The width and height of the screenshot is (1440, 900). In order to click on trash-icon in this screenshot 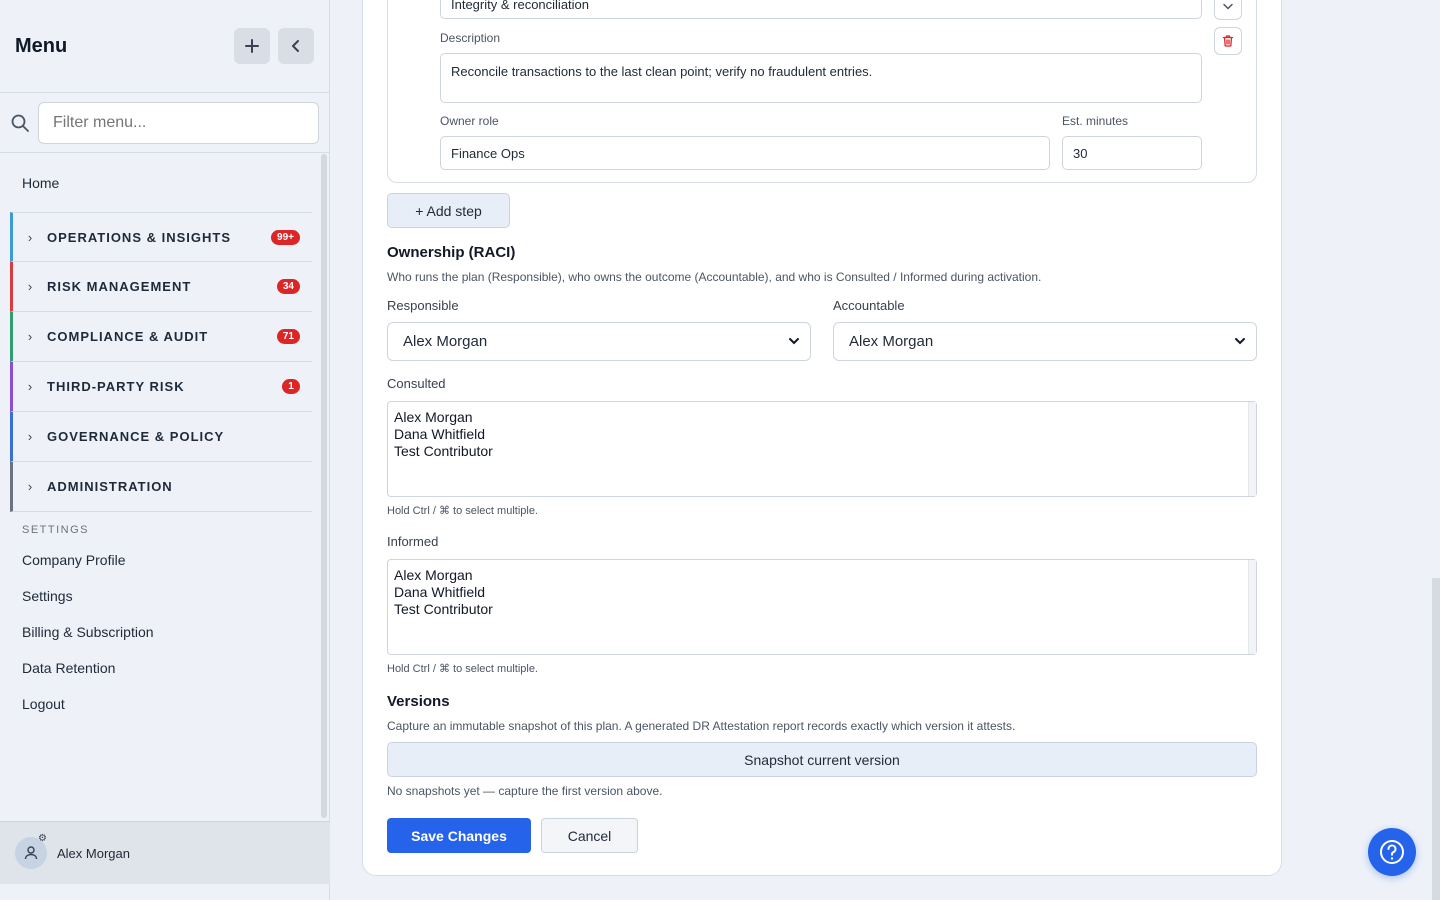, I will do `click(1228, 41)`.